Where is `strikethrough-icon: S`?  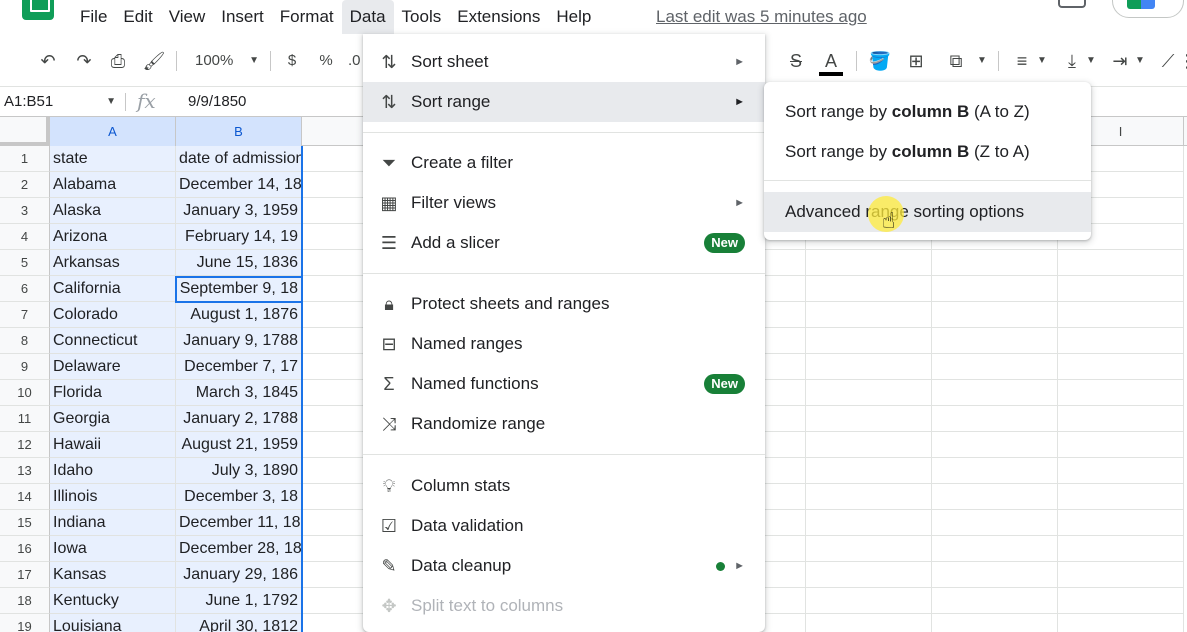
strikethrough-icon: S is located at coordinates (796, 61).